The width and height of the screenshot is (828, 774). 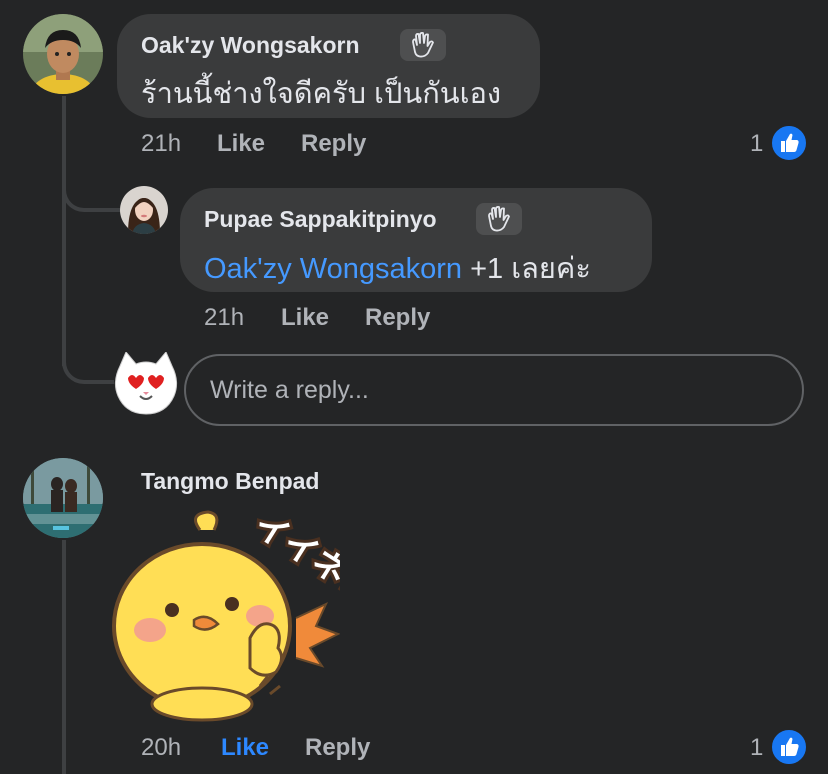 What do you see at coordinates (250, 45) in the screenshot?
I see `comment-author: Oak'zy Wongsakorn` at bounding box center [250, 45].